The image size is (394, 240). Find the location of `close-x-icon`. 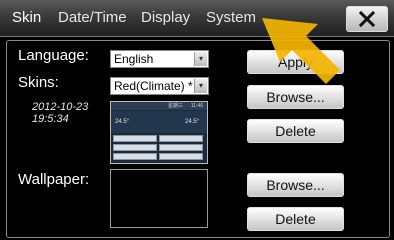

close-x-icon is located at coordinates (367, 19).